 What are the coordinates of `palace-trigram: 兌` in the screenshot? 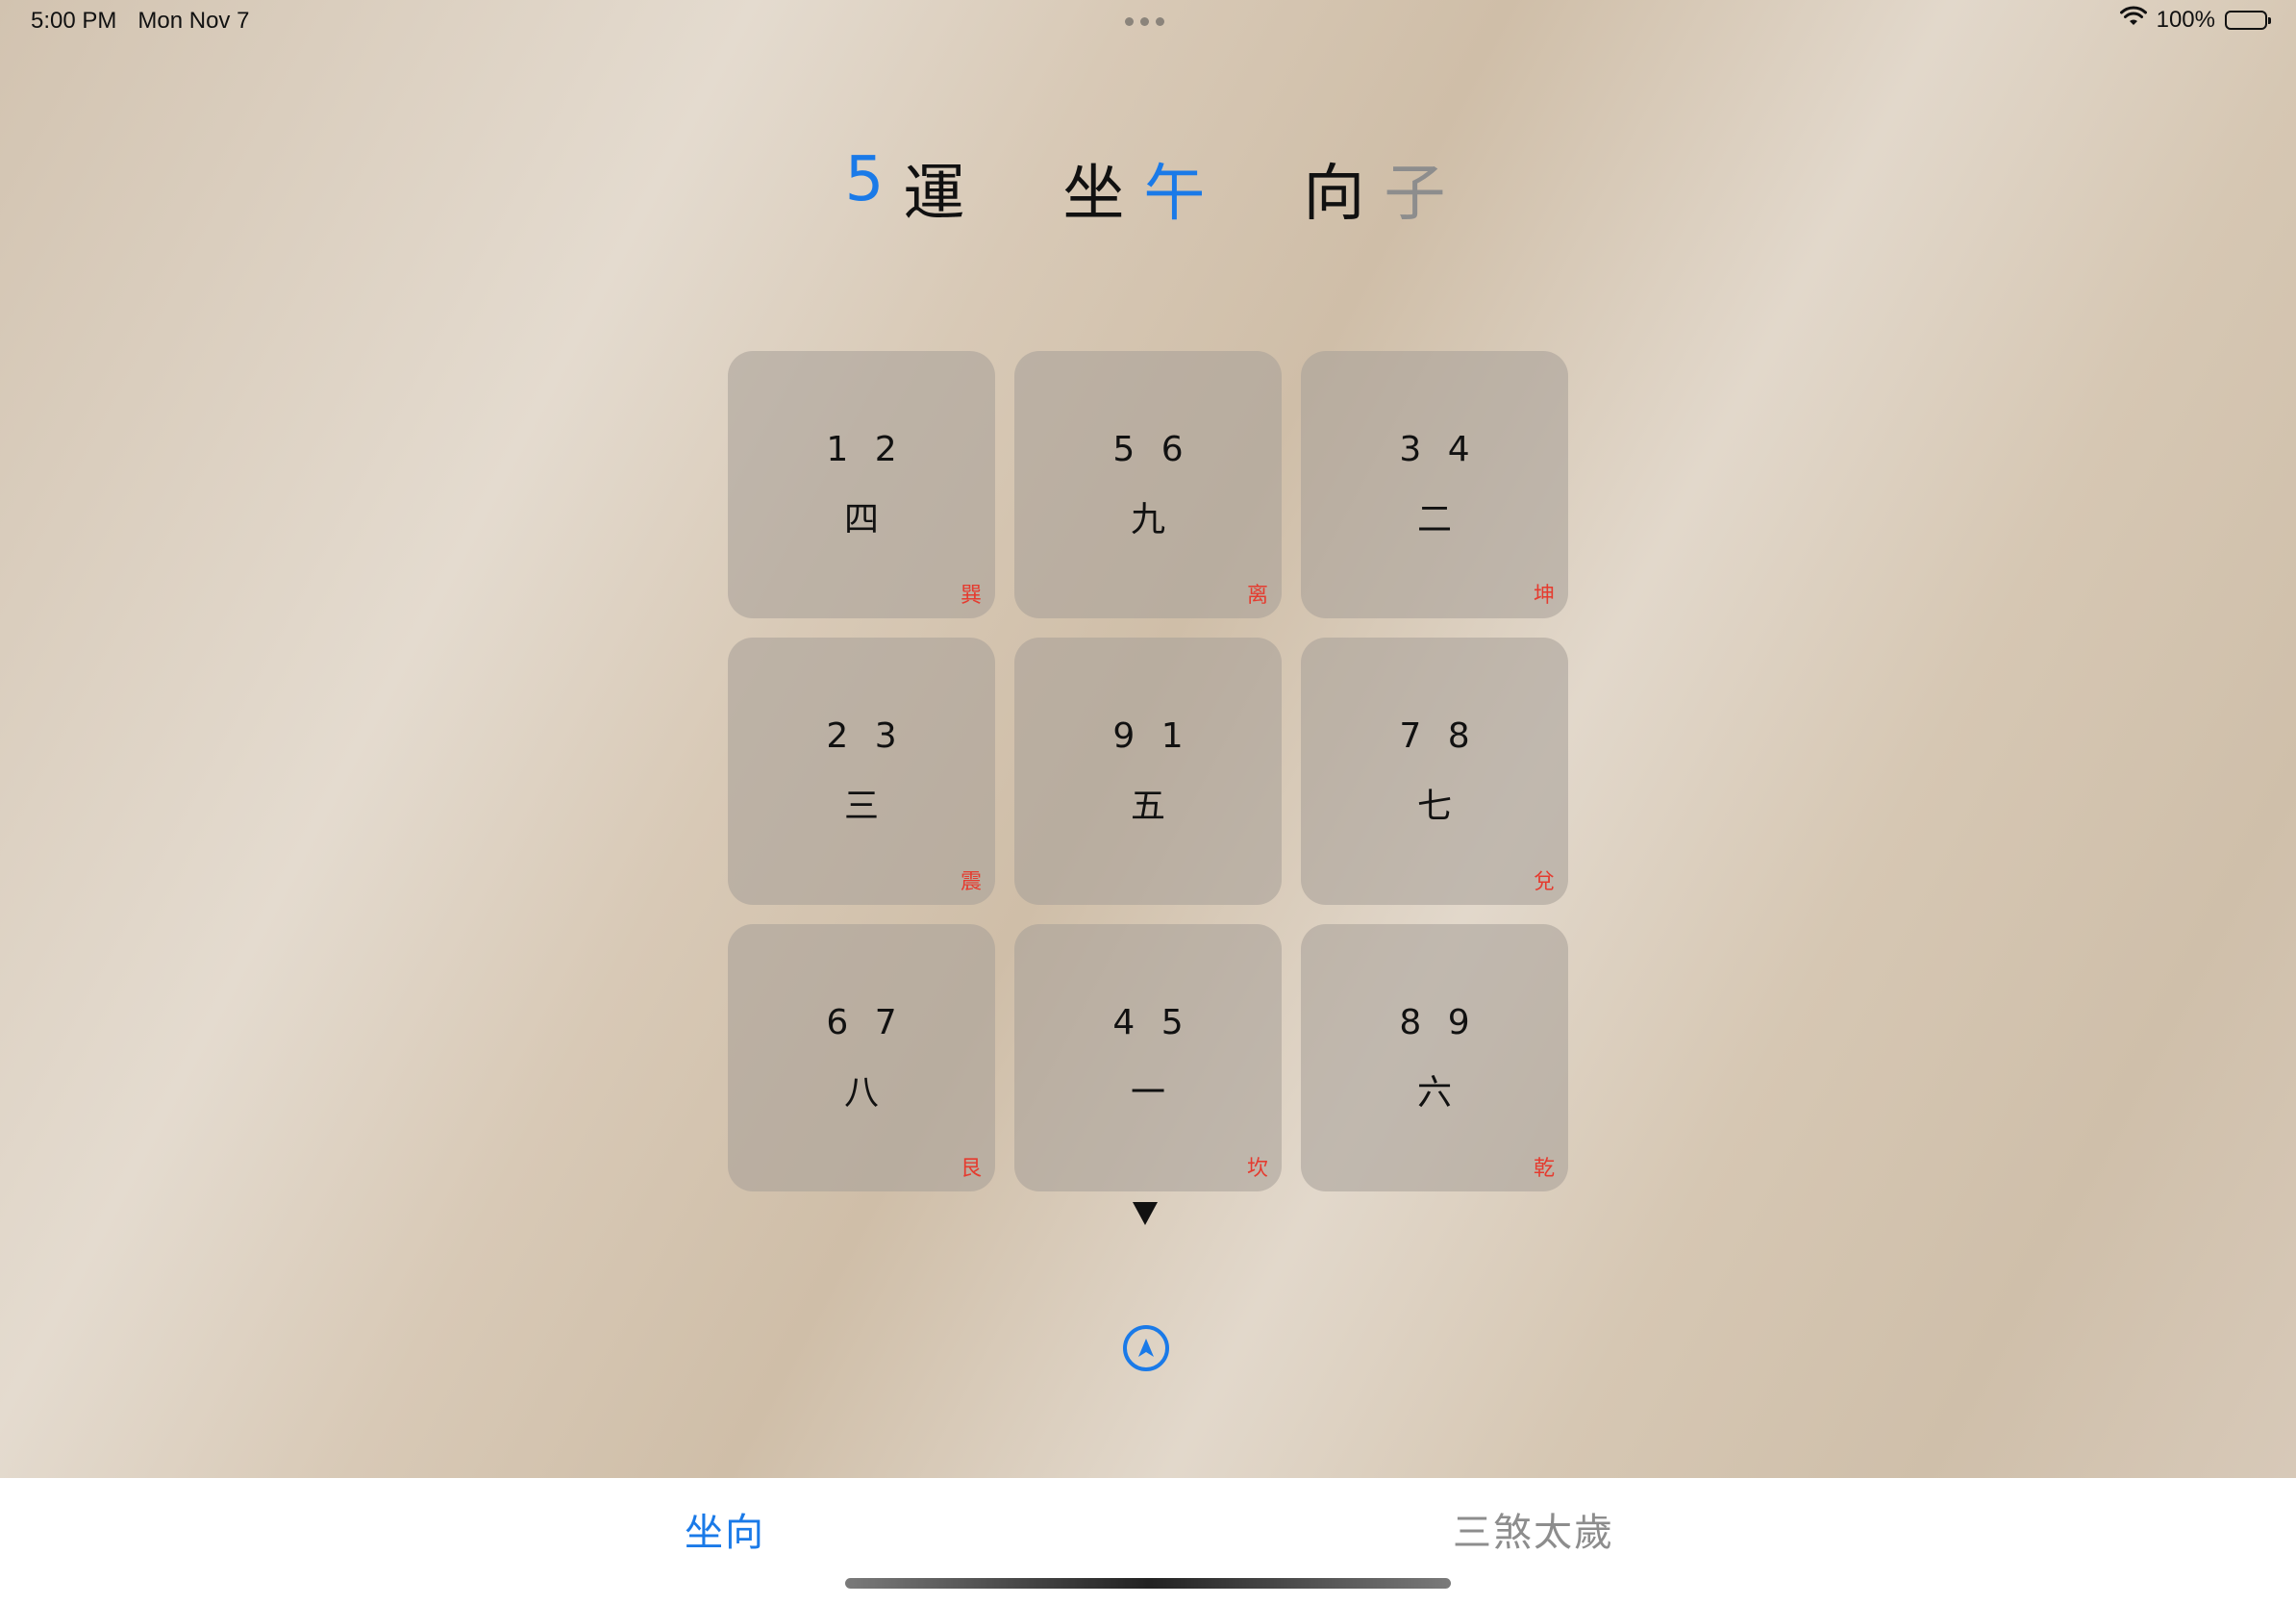 It's located at (1544, 882).